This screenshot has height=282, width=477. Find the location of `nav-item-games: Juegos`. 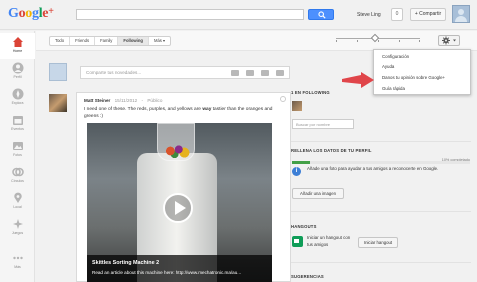

nav-item-games: Juegos is located at coordinates (17, 228).